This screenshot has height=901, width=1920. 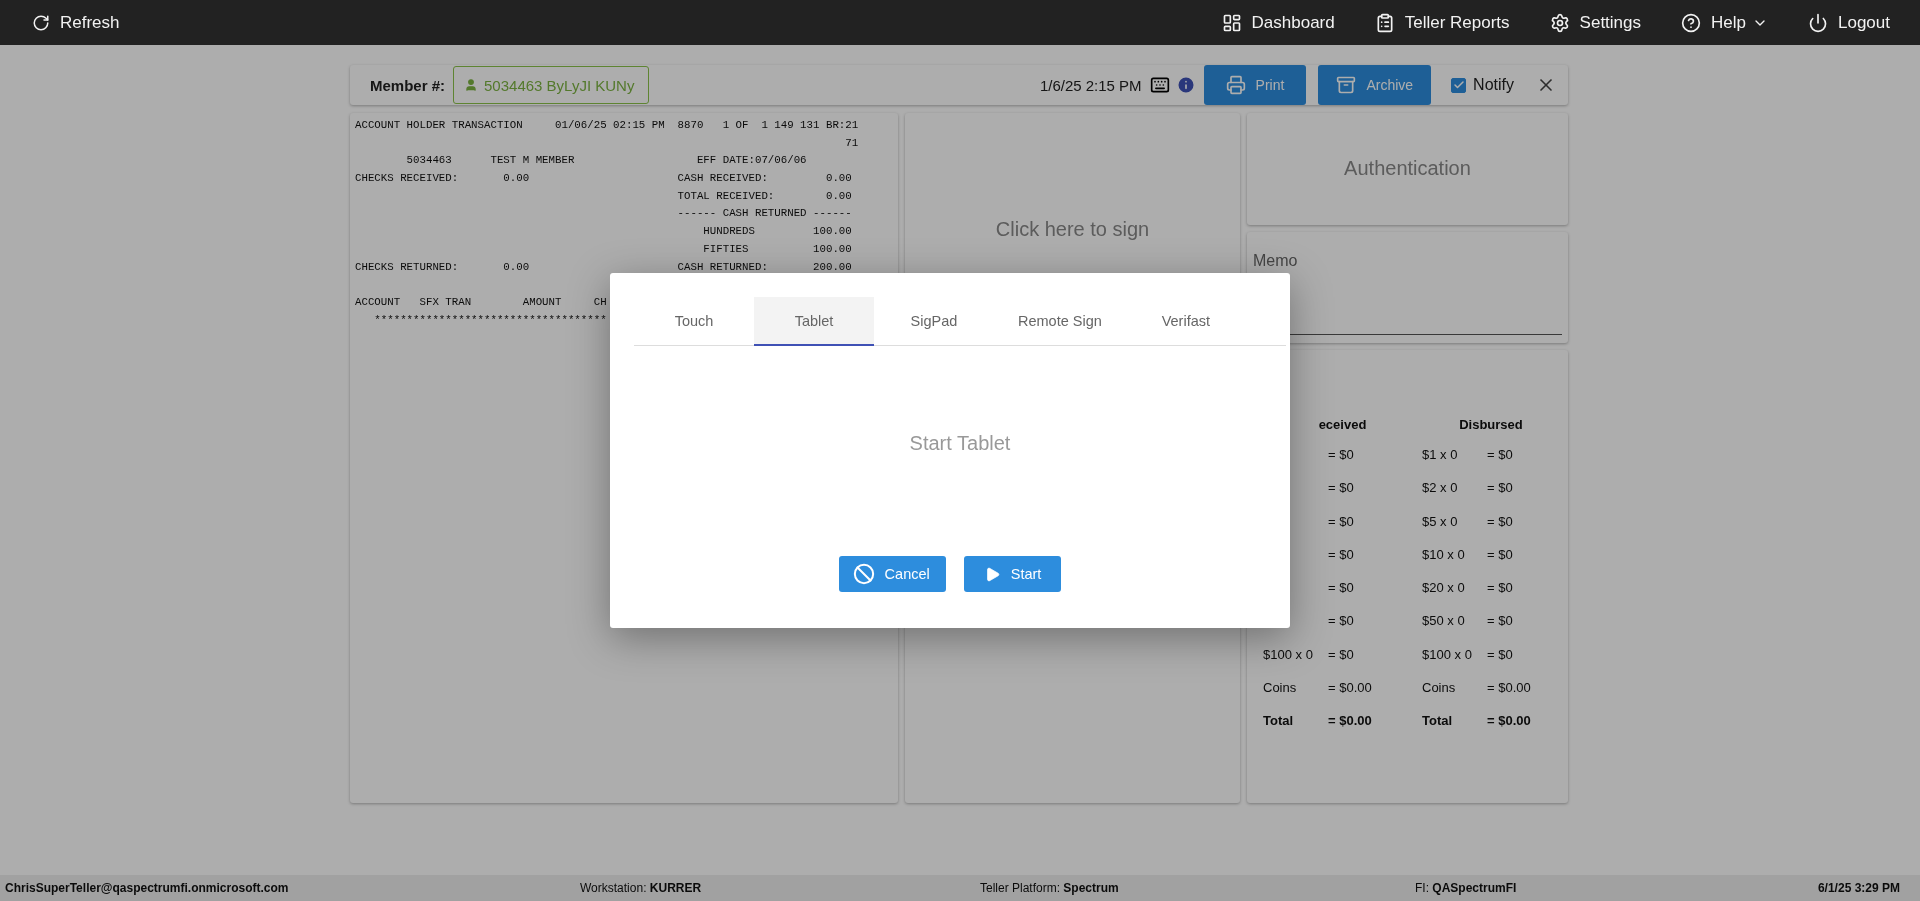 I want to click on nav-link: Teller Reports, so click(x=1442, y=22).